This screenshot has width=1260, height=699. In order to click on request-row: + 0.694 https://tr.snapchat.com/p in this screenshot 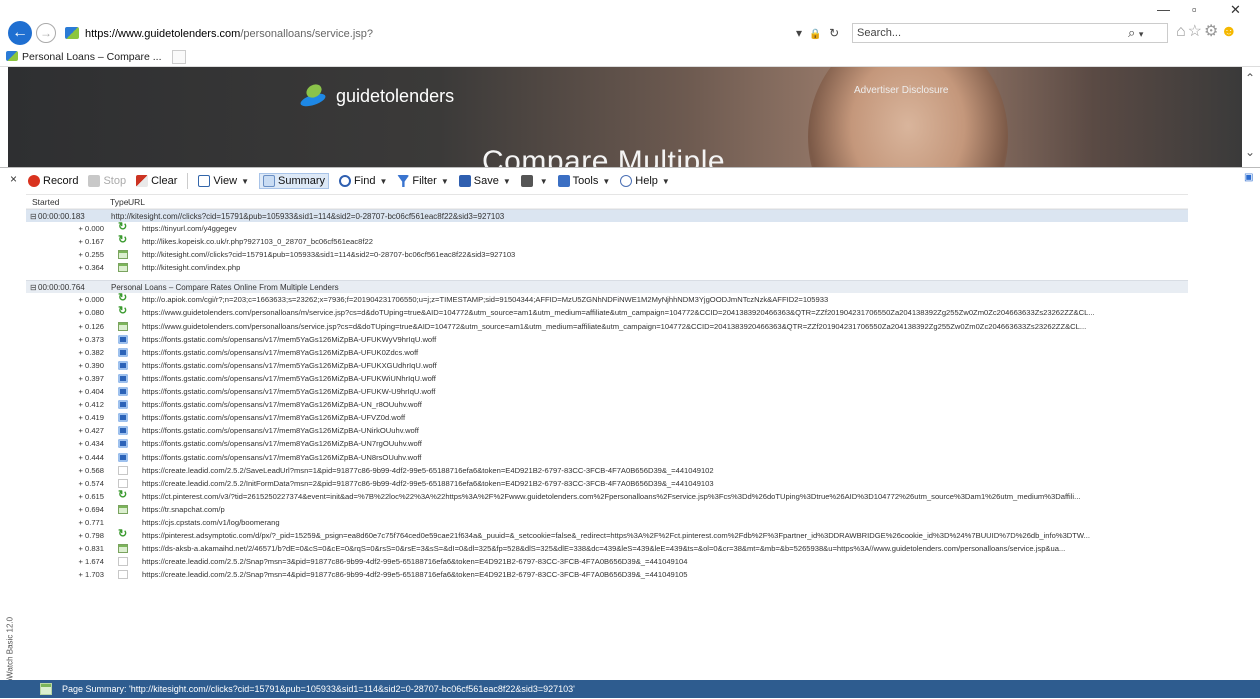, I will do `click(607, 509)`.